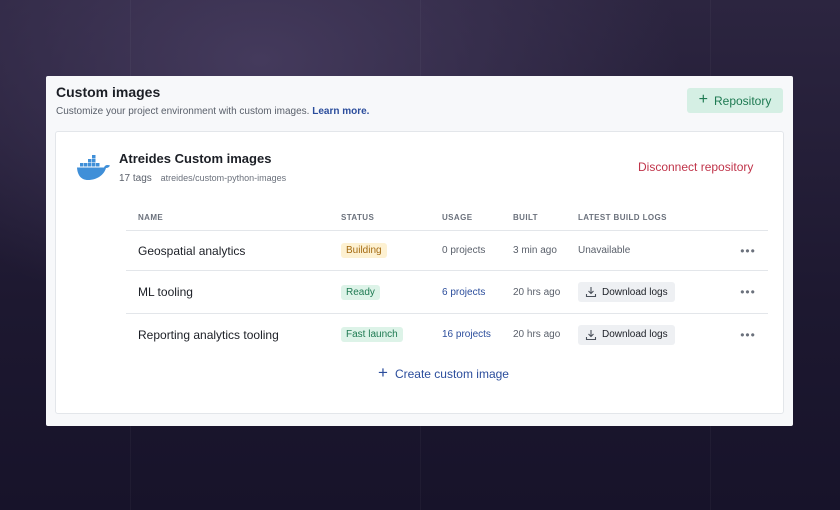  I want to click on add-repository-label: Repository, so click(742, 100).